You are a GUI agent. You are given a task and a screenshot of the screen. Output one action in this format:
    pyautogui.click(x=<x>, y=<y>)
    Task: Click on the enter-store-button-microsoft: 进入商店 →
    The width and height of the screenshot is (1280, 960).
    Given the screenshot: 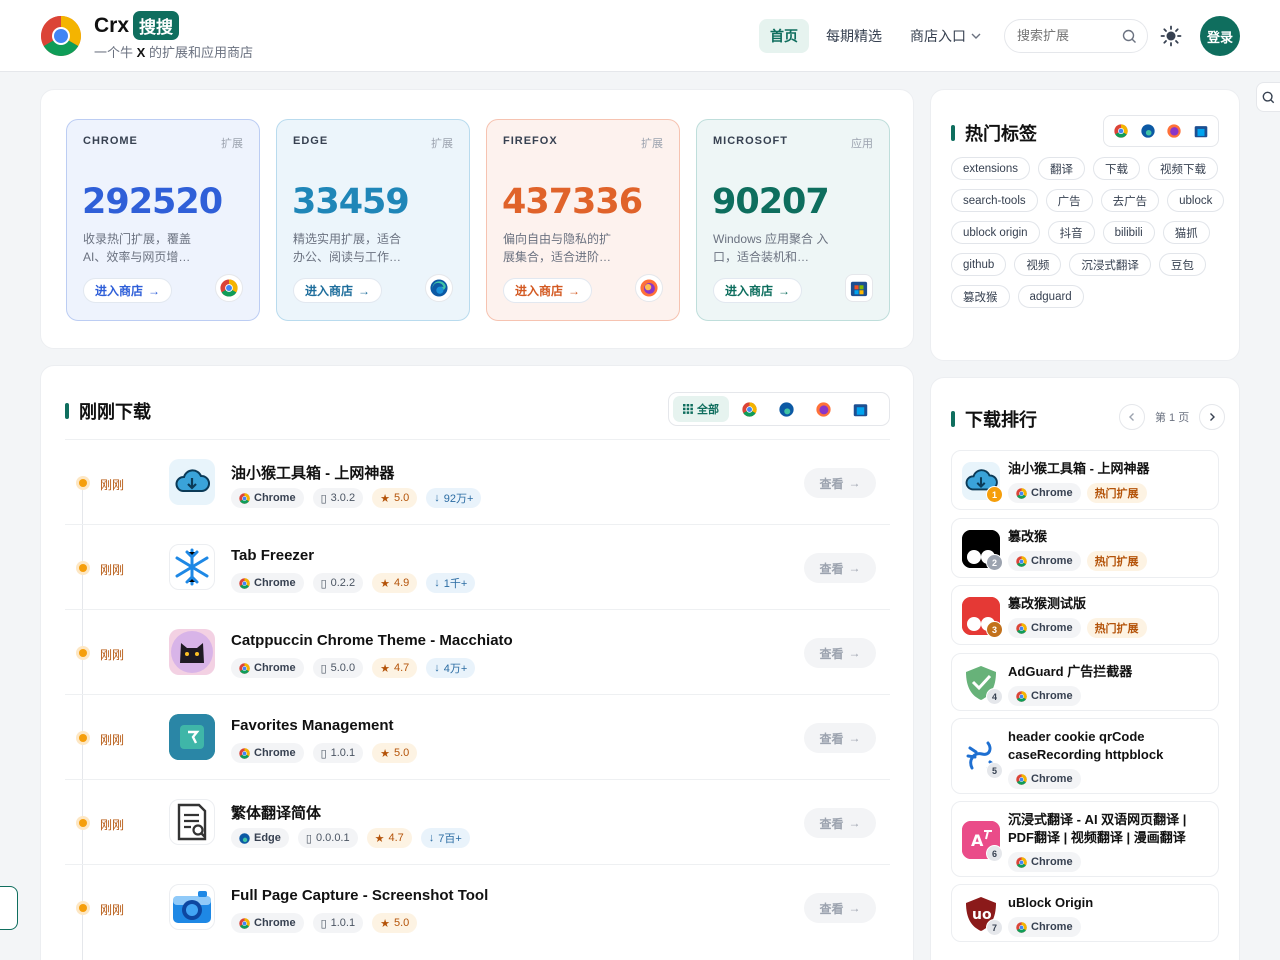 What is the action you would take?
    pyautogui.click(x=758, y=290)
    